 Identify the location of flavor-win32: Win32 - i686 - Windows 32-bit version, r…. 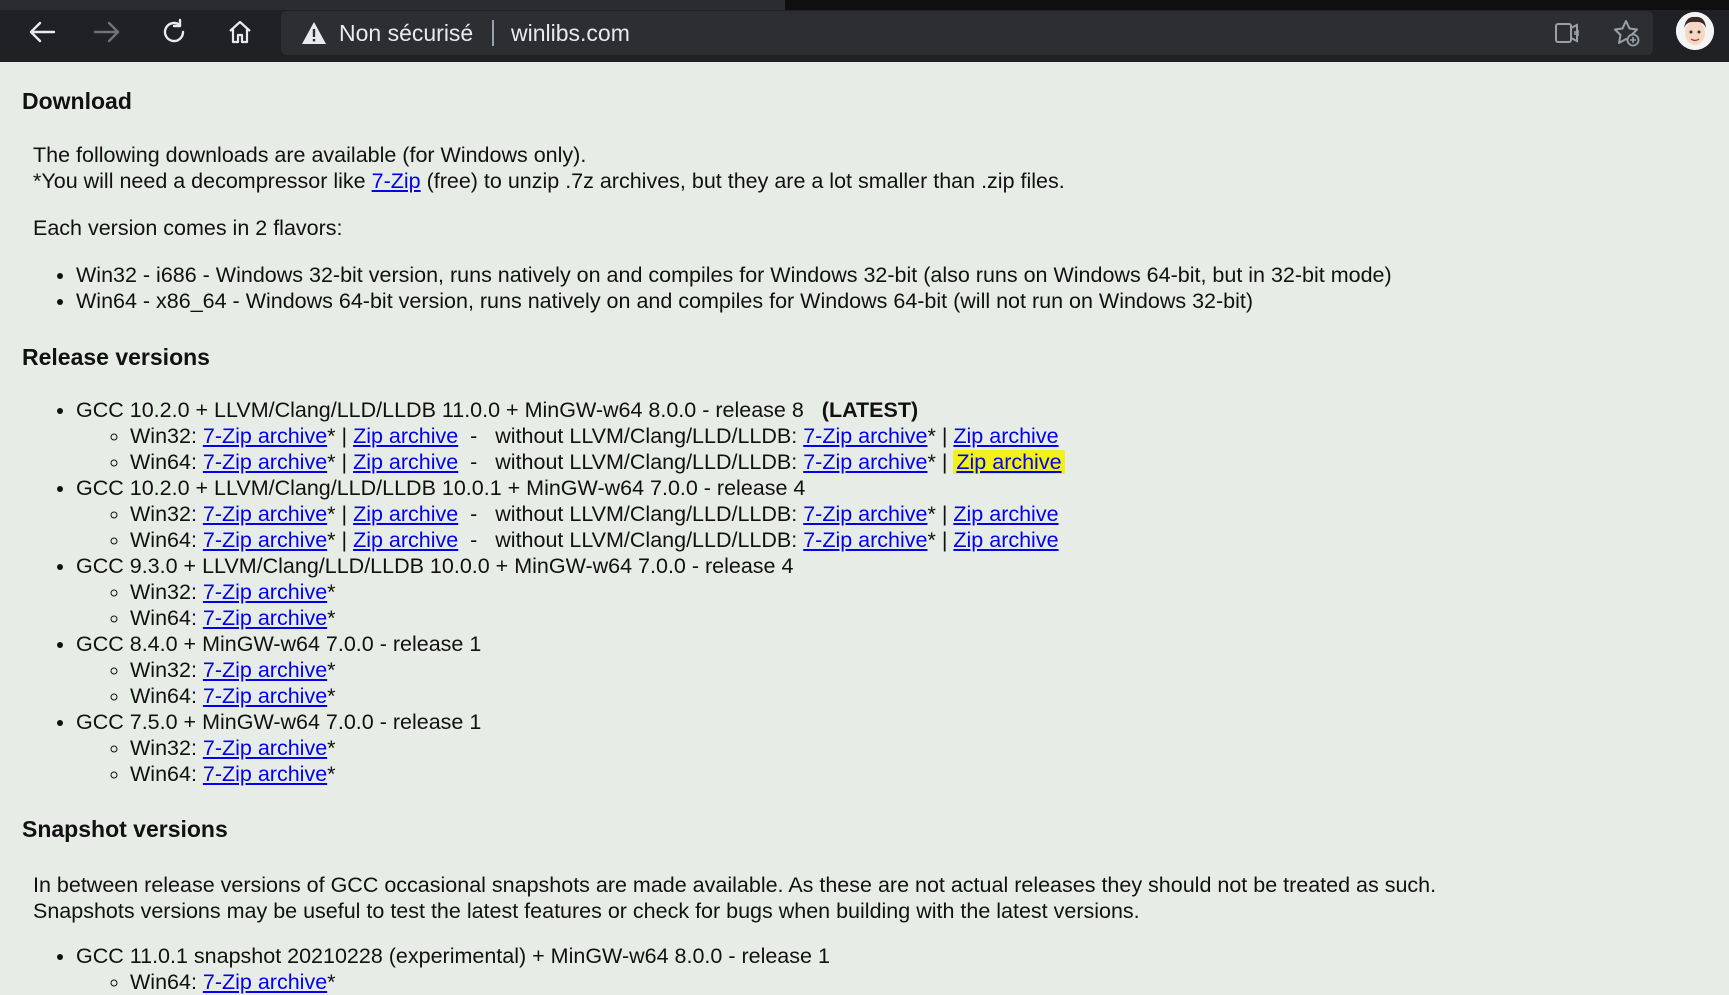
(734, 275).